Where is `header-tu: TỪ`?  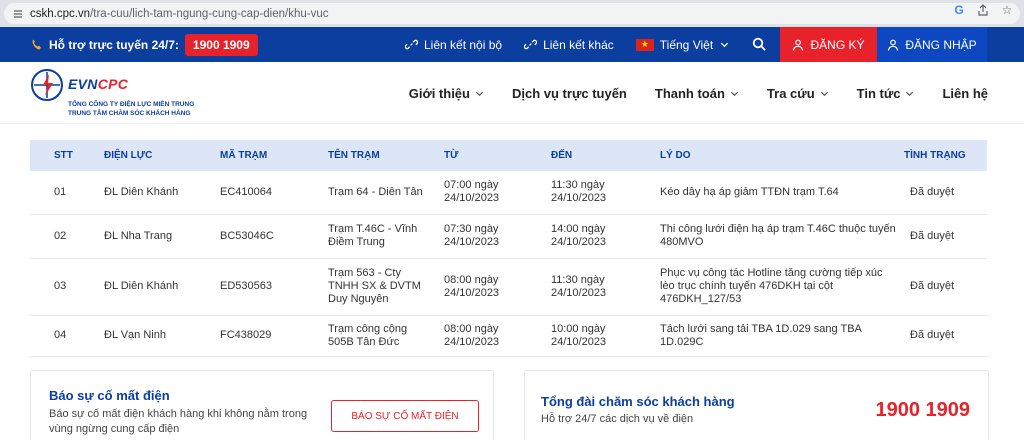 header-tu: TỪ is located at coordinates (451, 155).